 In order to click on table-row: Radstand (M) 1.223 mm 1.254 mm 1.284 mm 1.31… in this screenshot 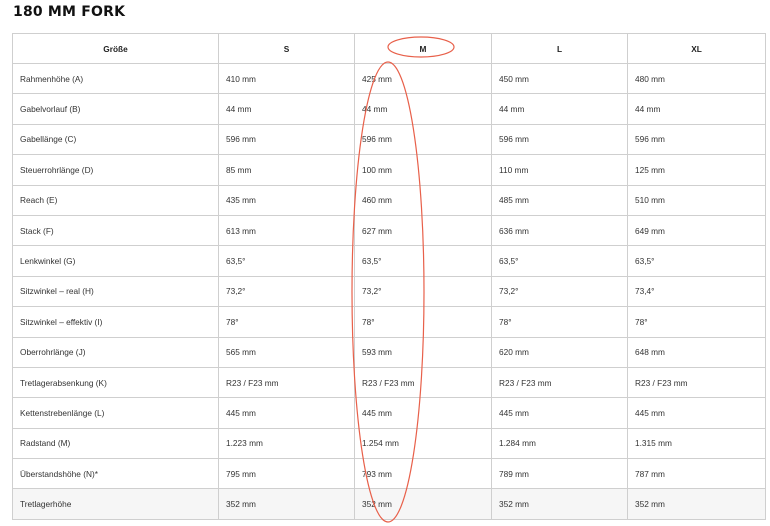, I will do `click(389, 443)`.